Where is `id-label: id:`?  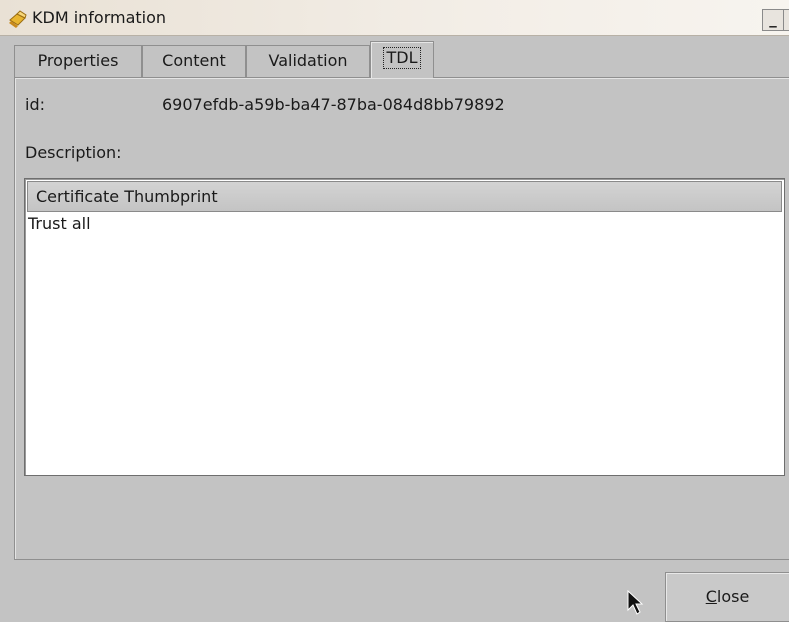 id-label: id: is located at coordinates (35, 104).